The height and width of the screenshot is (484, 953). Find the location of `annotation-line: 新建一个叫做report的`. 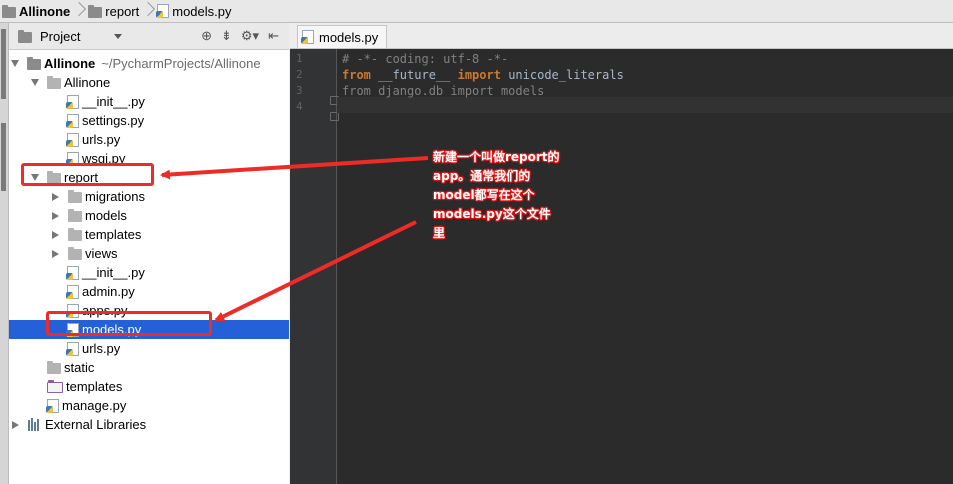

annotation-line: 新建一个叫做report的 is located at coordinates (496, 157).